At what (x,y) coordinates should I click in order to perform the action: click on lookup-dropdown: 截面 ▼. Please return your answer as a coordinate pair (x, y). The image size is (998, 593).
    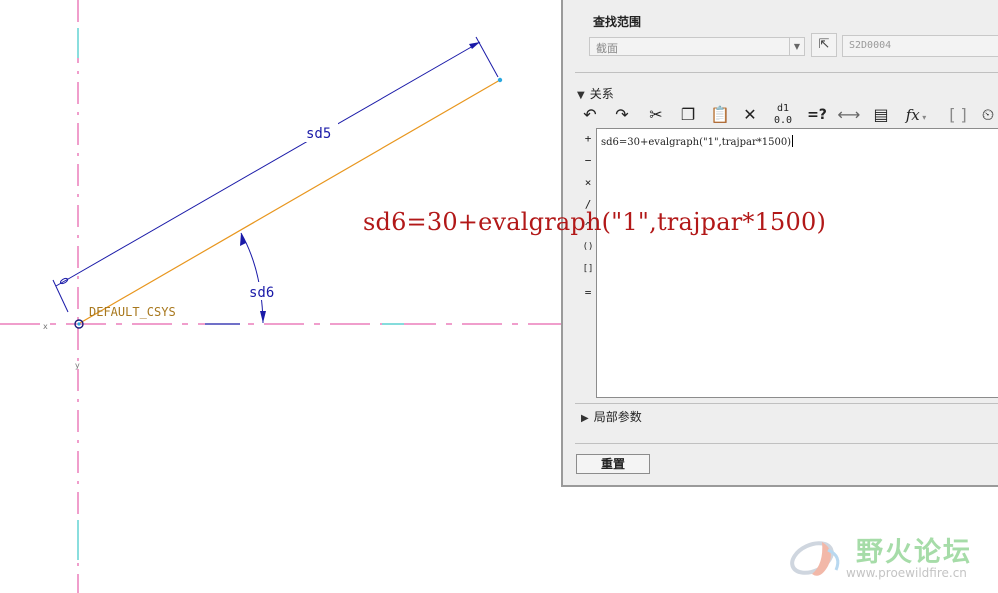
    Looking at the image, I should click on (697, 46).